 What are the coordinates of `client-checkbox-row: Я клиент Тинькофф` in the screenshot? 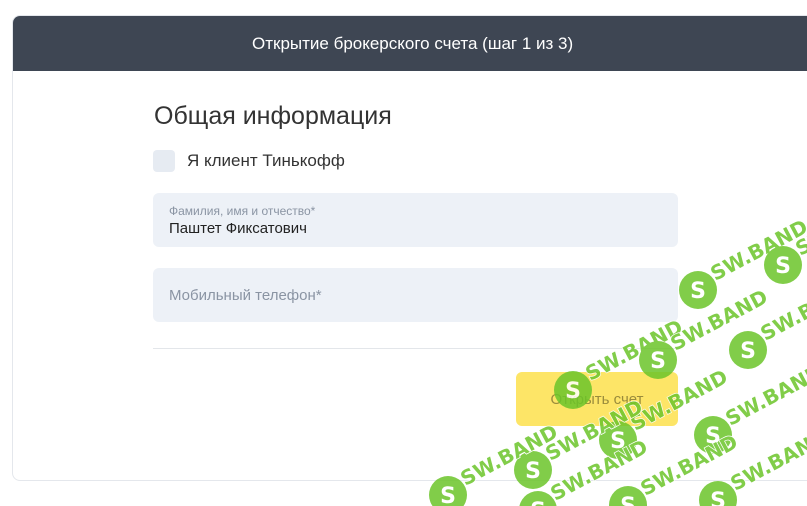 It's located at (415, 161).